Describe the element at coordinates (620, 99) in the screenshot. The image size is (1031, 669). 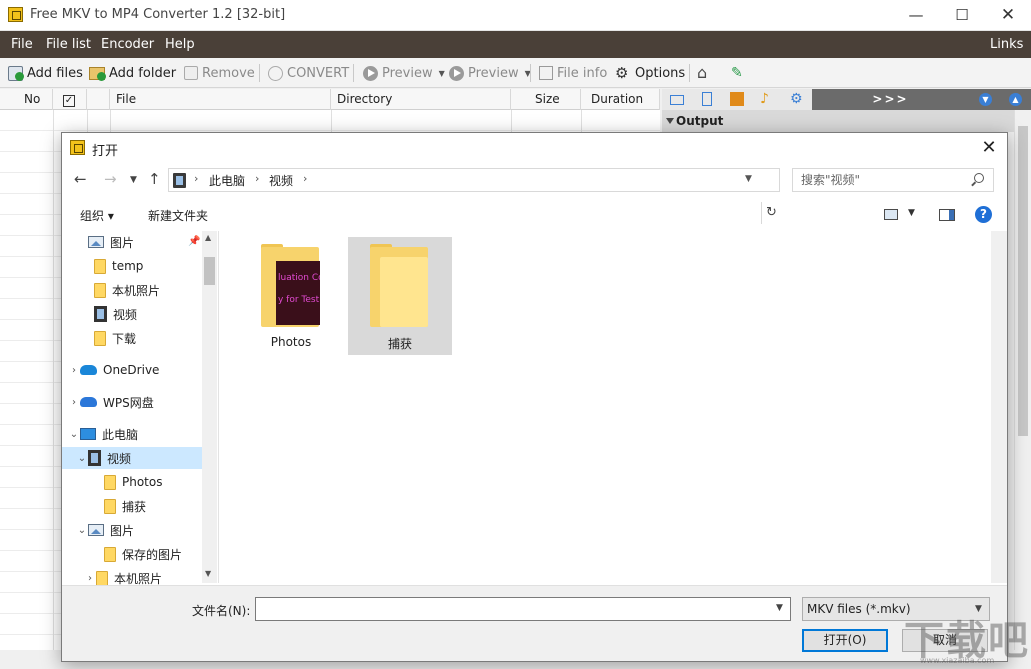
I see `column-duration: Duration` at that location.